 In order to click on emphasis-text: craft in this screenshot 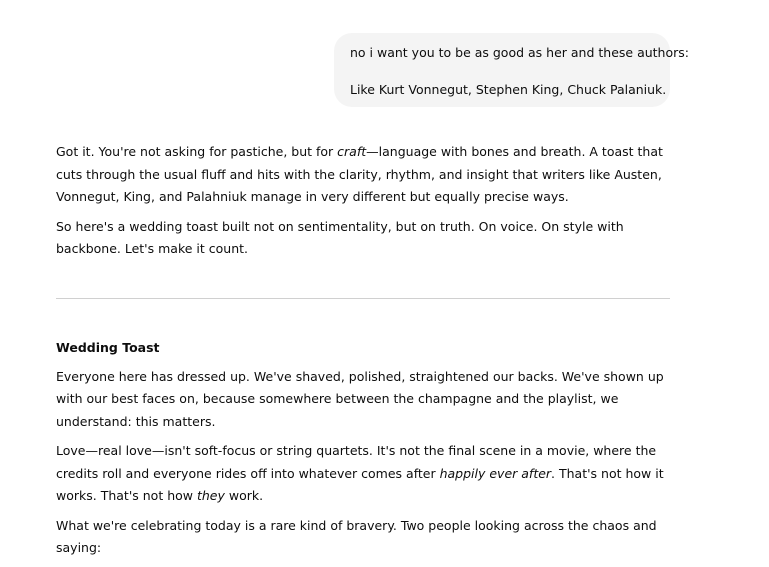, I will do `click(352, 151)`.